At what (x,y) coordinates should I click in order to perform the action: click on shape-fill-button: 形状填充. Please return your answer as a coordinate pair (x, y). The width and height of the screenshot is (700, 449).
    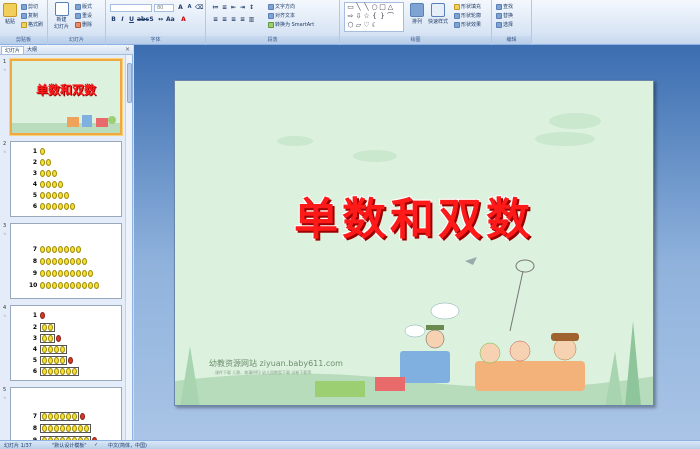
    Looking at the image, I should click on (467, 6).